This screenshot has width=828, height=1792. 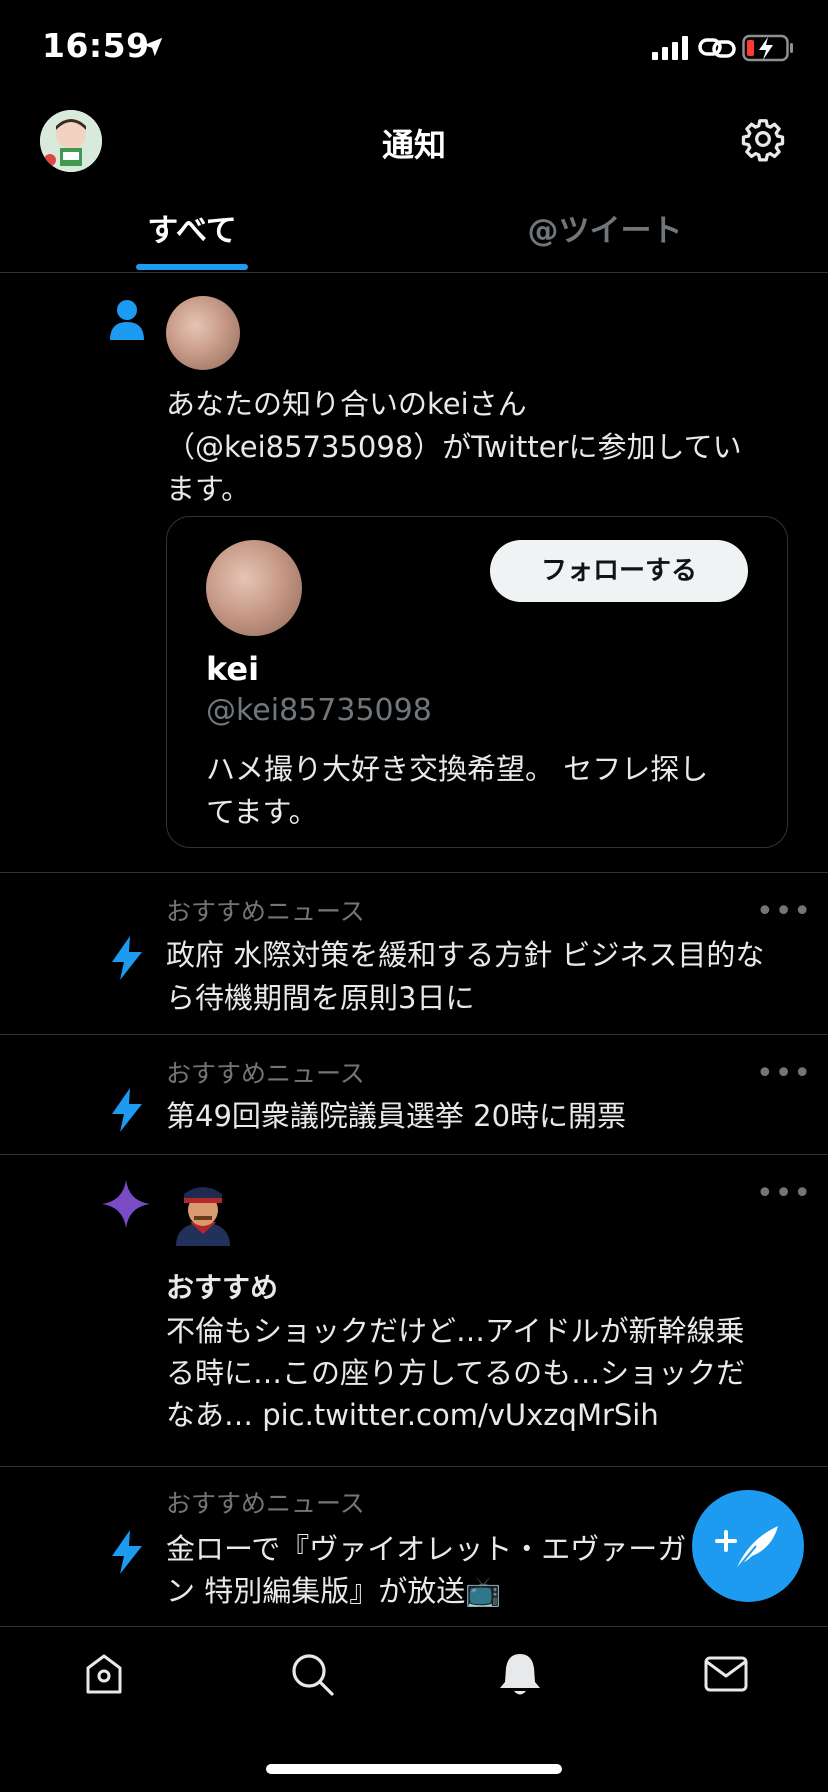 I want to click on link-icon, so click(x=717, y=48).